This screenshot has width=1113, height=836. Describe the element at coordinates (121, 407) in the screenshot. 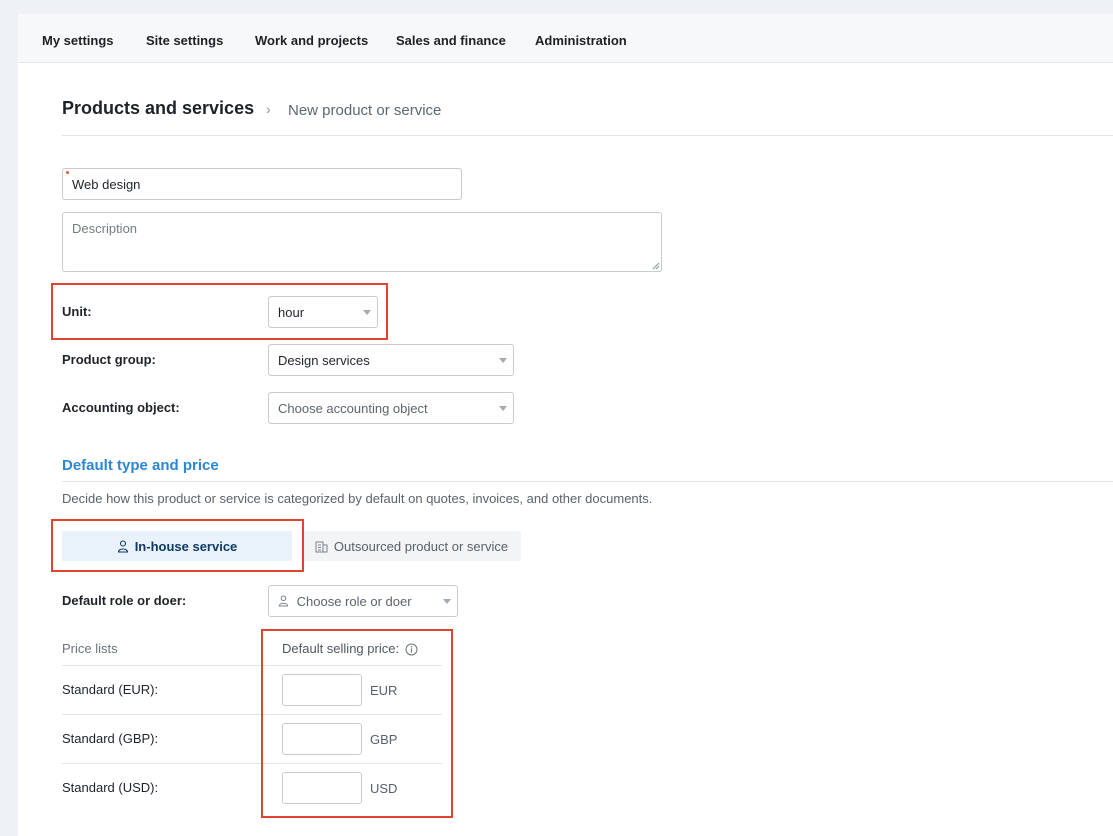

I see `accounting-object-label: Accounting object:` at that location.